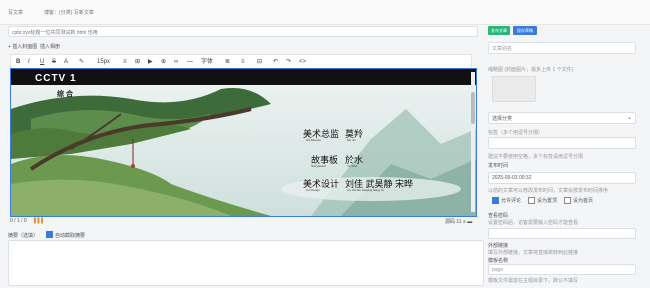 The height and width of the screenshot is (288, 650). What do you see at coordinates (50, 46) in the screenshot?
I see `insert-album-link: 插入相册` at bounding box center [50, 46].